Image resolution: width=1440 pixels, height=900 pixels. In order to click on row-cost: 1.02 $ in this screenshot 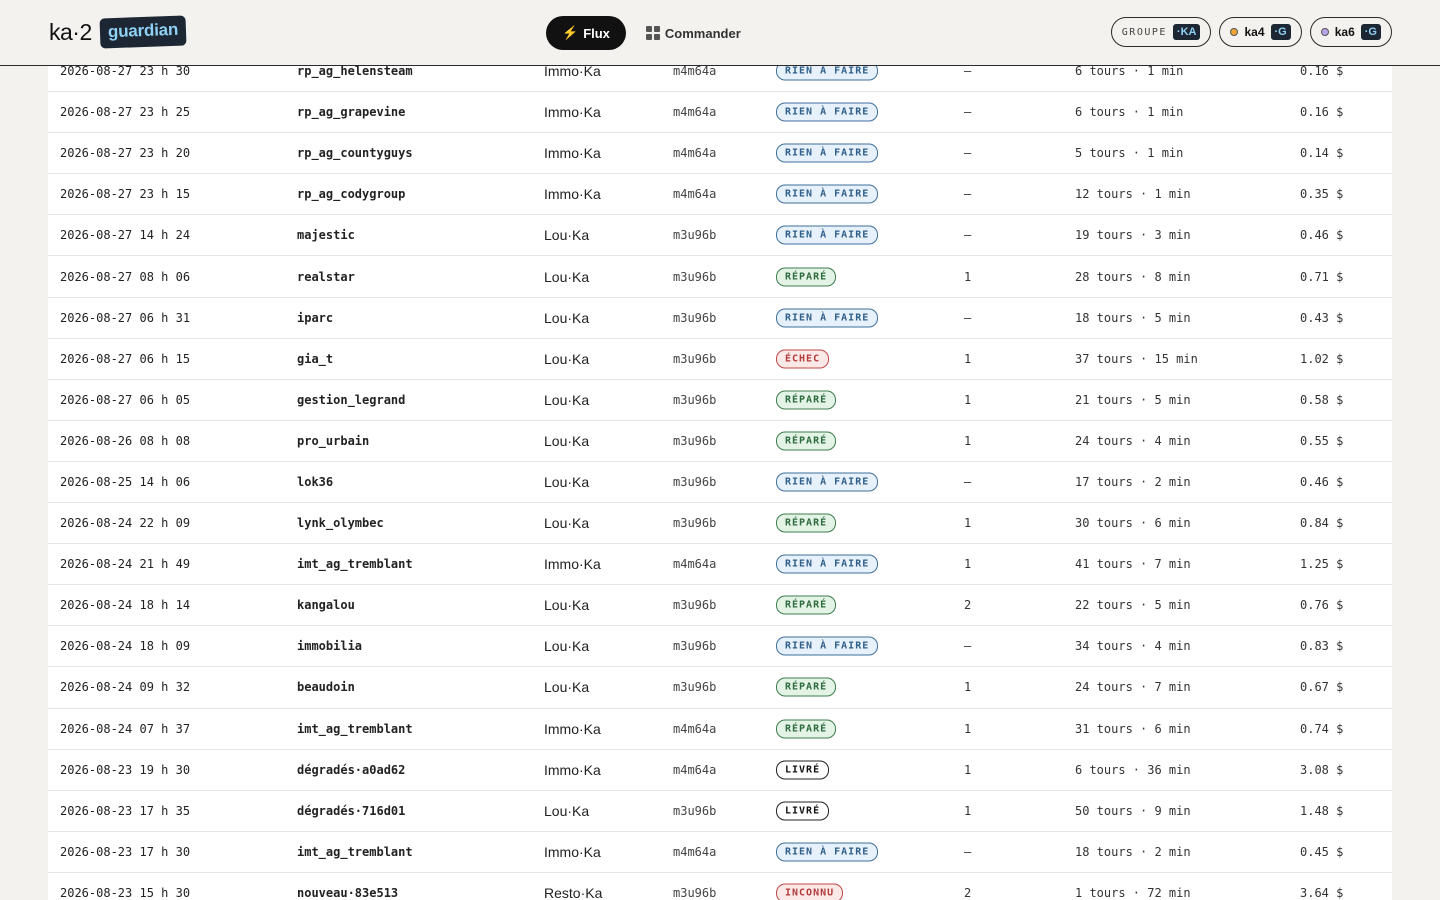, I will do `click(1322, 358)`.